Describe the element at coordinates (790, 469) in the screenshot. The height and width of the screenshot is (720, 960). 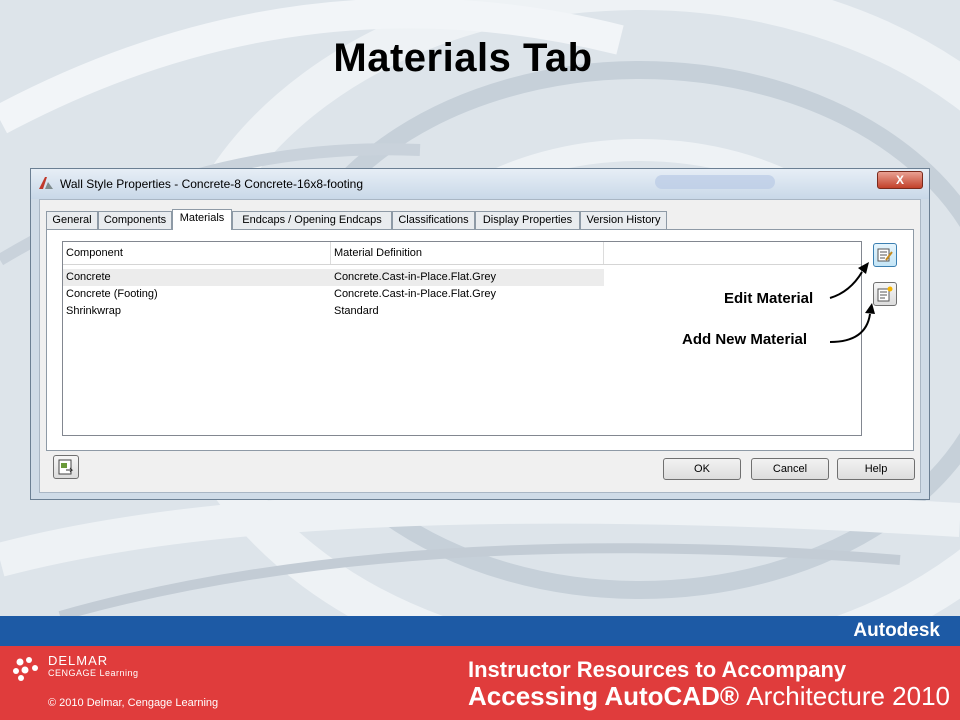
I see `cancel-button: Cancel` at that location.